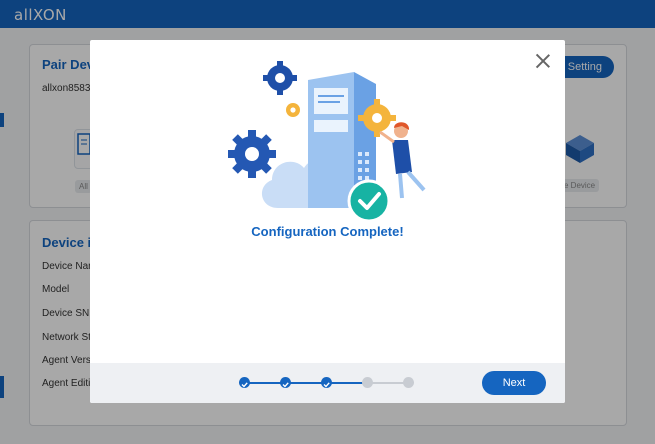  I want to click on step-3-complete, so click(326, 382).